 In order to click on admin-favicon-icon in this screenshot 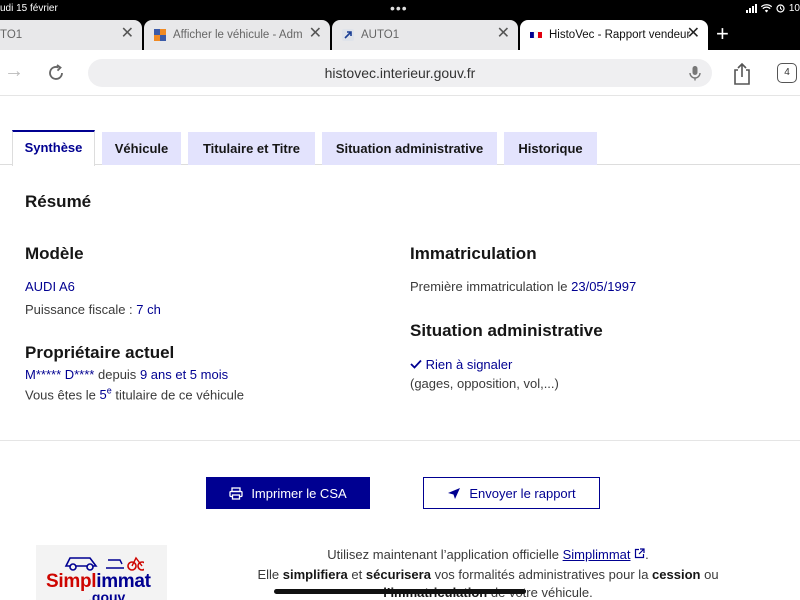, I will do `click(160, 35)`.